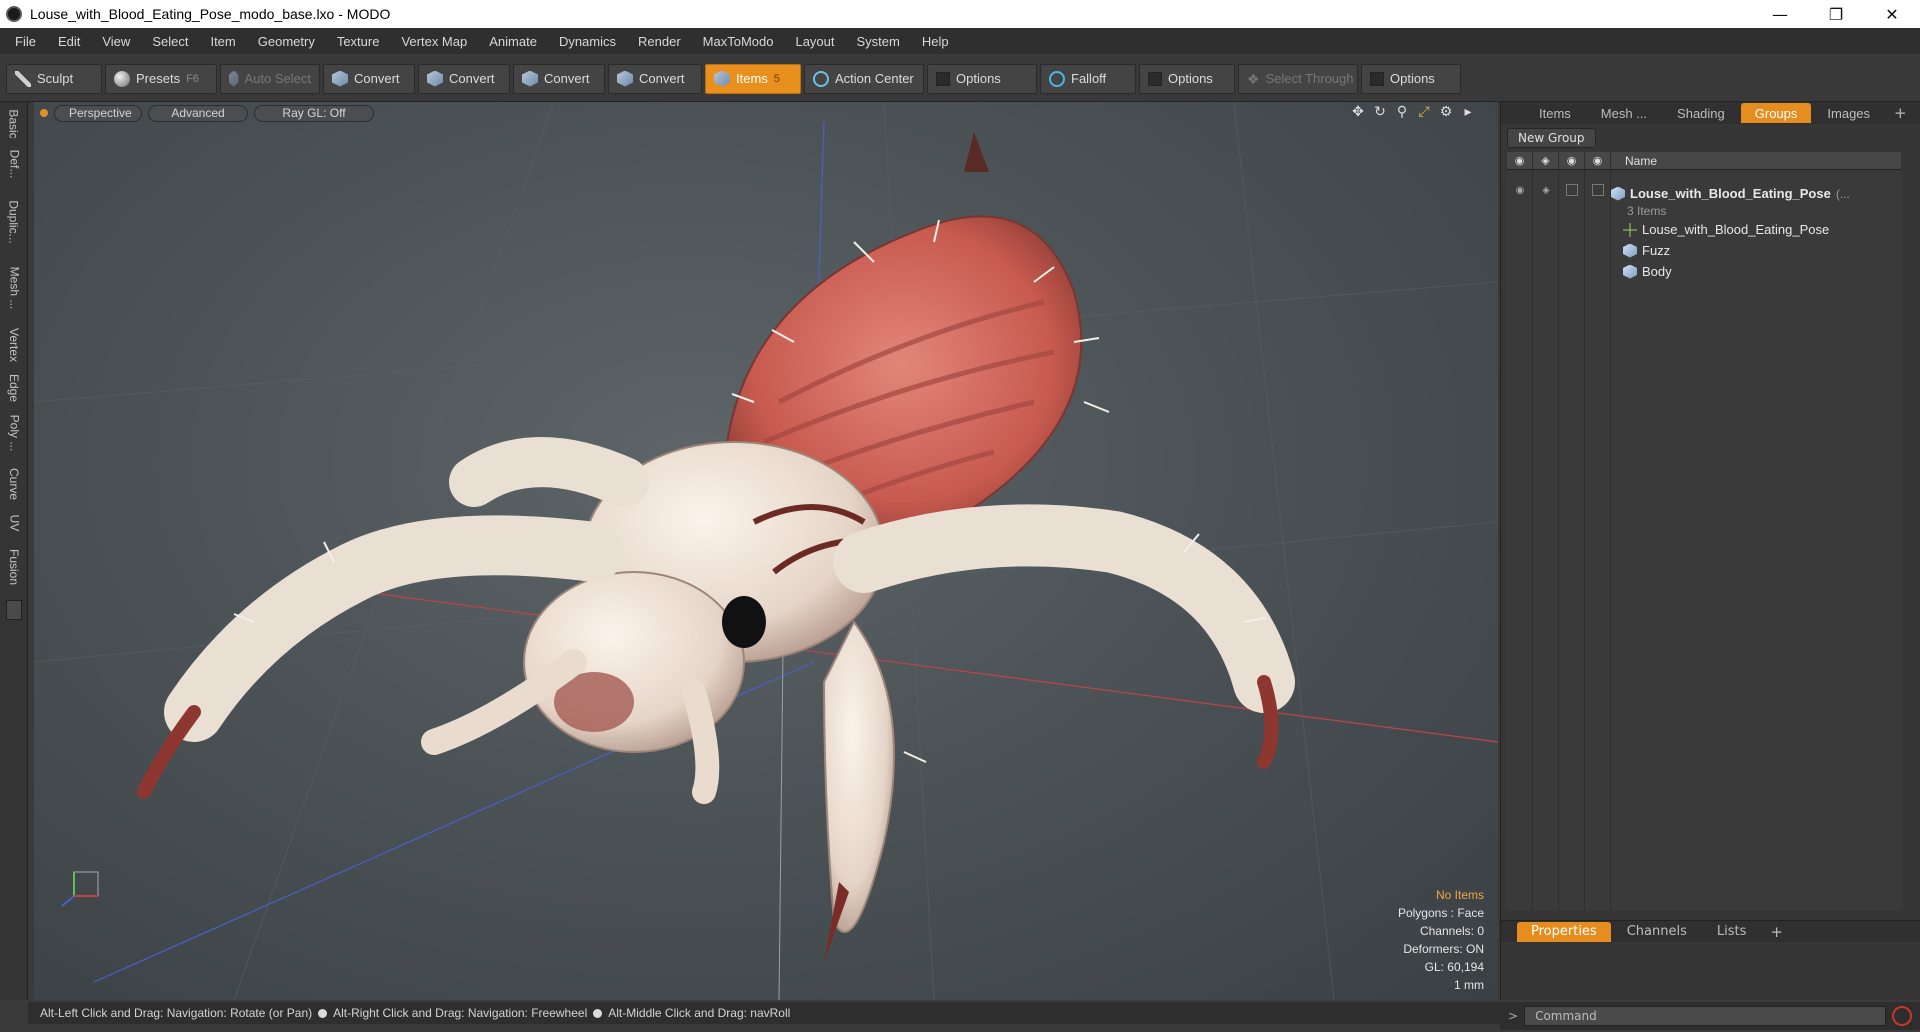 The width and height of the screenshot is (1920, 1032). Describe the element at coordinates (358, 41) in the screenshot. I see `menu-texture: Texture` at that location.